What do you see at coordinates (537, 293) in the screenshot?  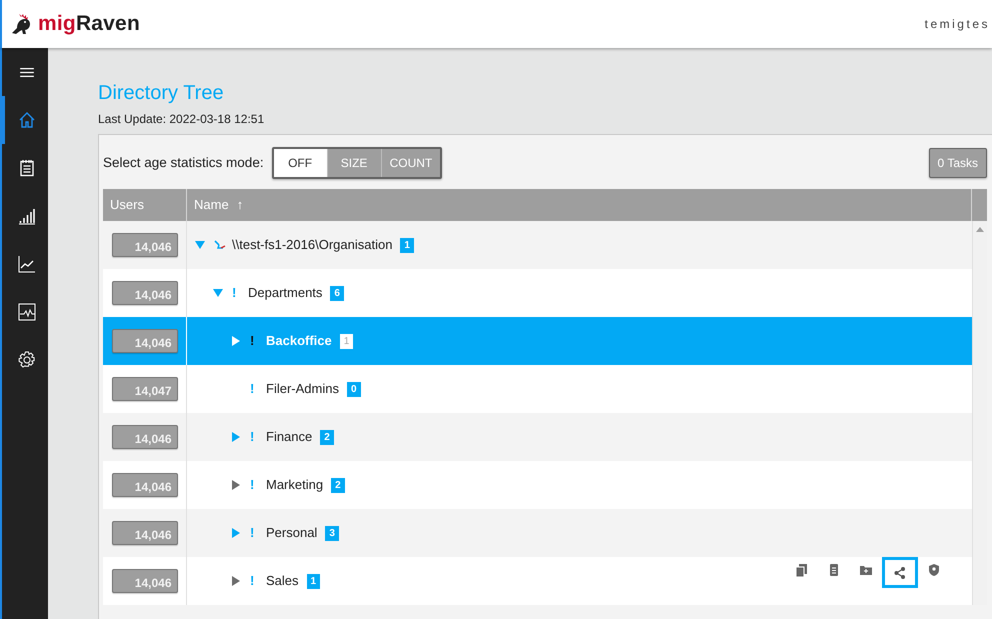 I see `tree-row: 14,046 ! Departments 6` at bounding box center [537, 293].